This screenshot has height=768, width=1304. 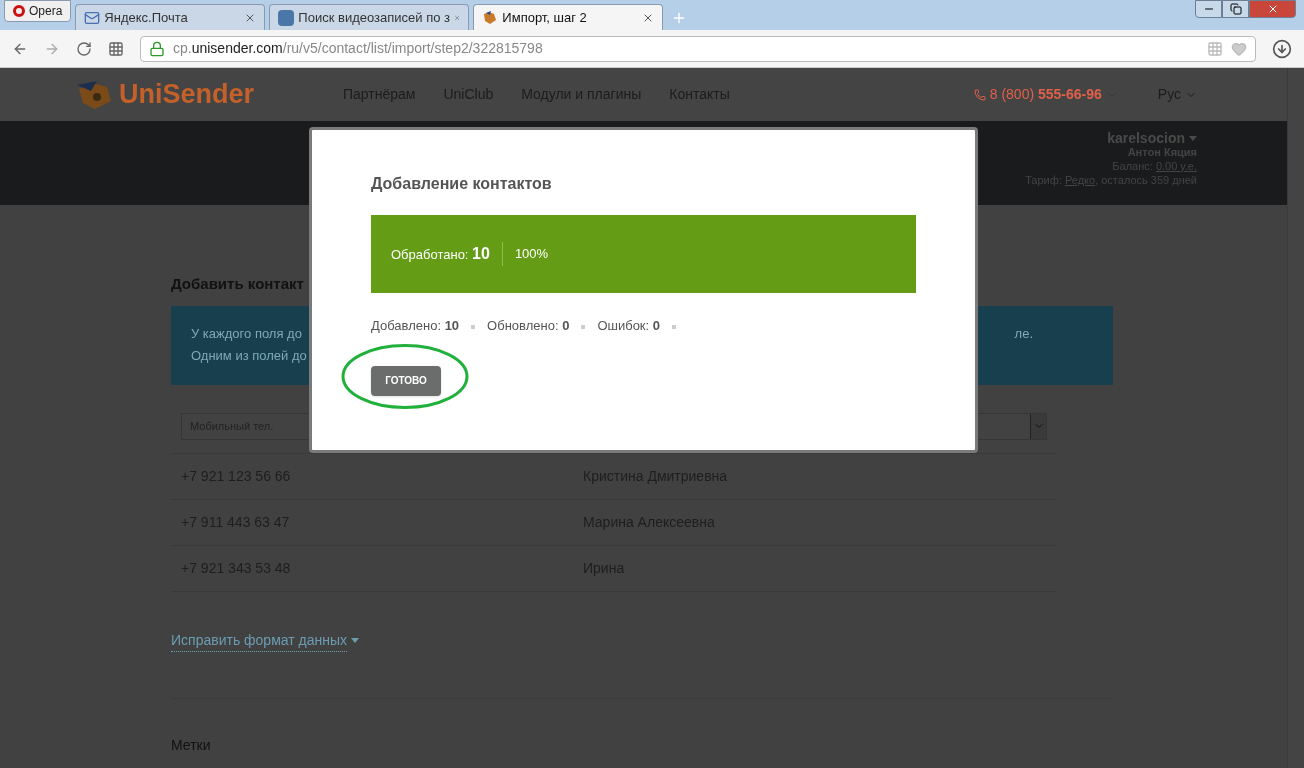 What do you see at coordinates (358, 48) in the screenshot?
I see `url-text: cp.unisender.com/ru/v5/contact/list/import/step2/322815798` at bounding box center [358, 48].